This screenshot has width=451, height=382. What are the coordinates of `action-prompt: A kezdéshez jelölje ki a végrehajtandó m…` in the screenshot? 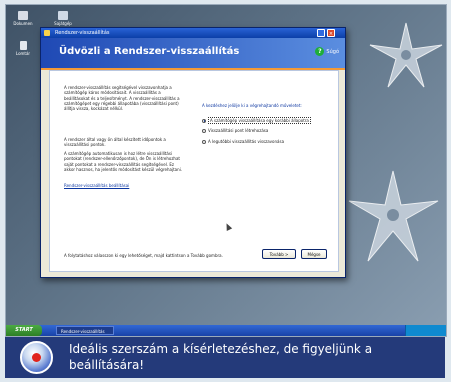 It's located at (252, 105).